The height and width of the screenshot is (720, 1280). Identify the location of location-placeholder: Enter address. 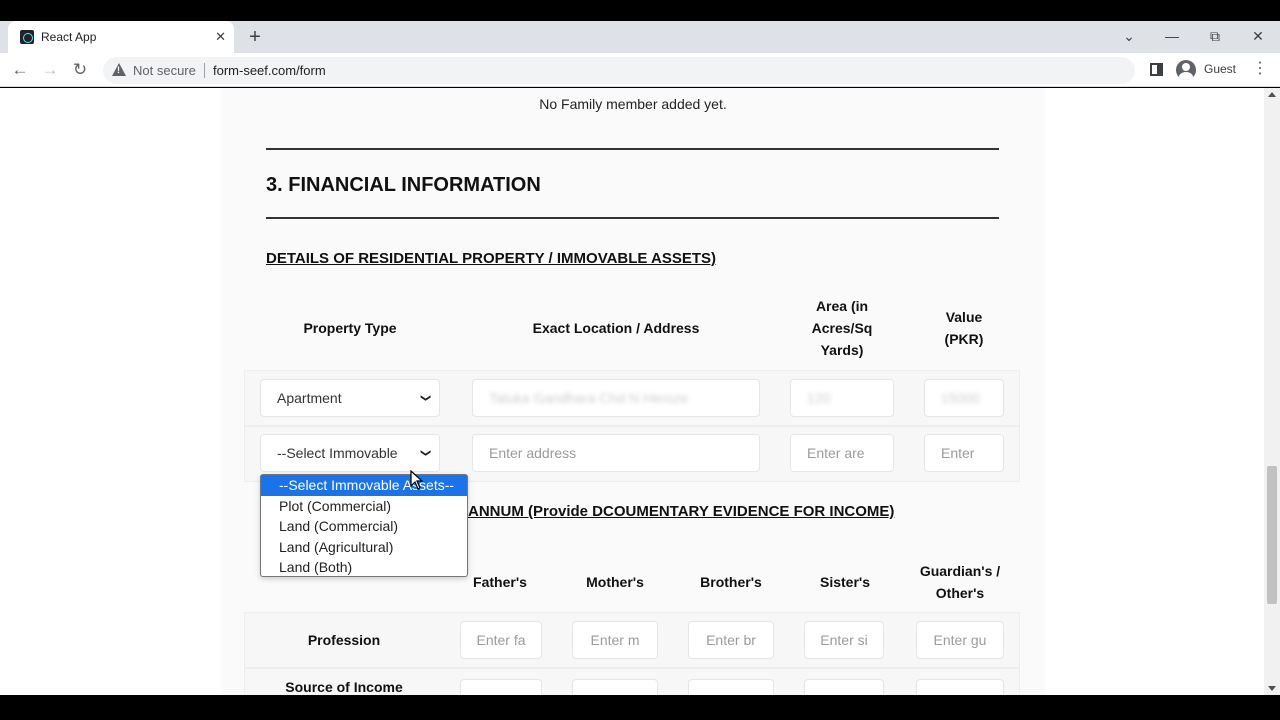
(533, 453).